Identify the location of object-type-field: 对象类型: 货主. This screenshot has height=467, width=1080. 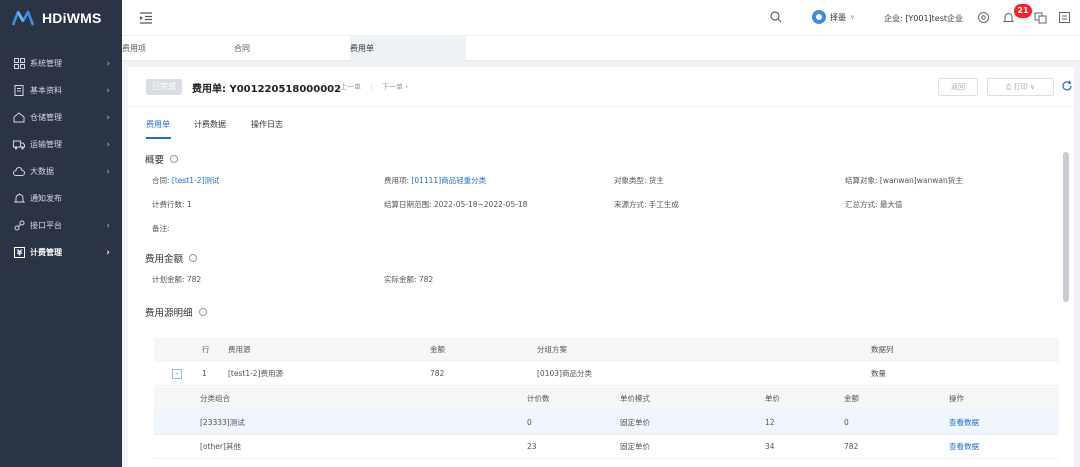
(639, 180).